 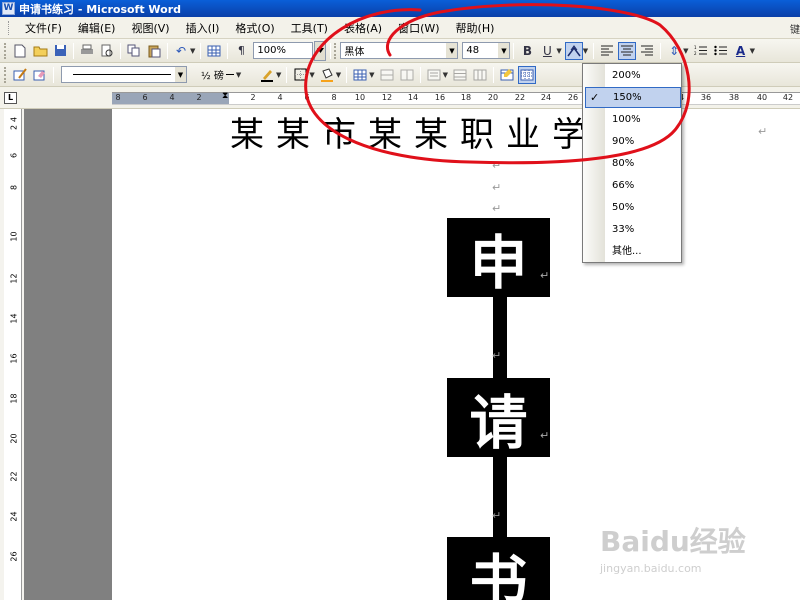 What do you see at coordinates (558, 51) in the screenshot?
I see `underline-dropdown-icon: ▼` at bounding box center [558, 51].